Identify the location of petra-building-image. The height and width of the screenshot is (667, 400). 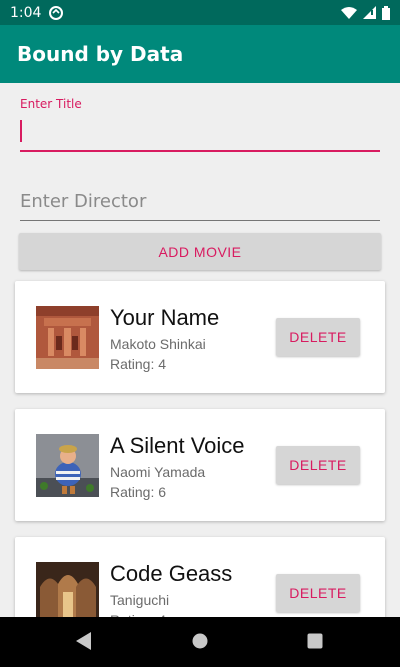
(67, 337).